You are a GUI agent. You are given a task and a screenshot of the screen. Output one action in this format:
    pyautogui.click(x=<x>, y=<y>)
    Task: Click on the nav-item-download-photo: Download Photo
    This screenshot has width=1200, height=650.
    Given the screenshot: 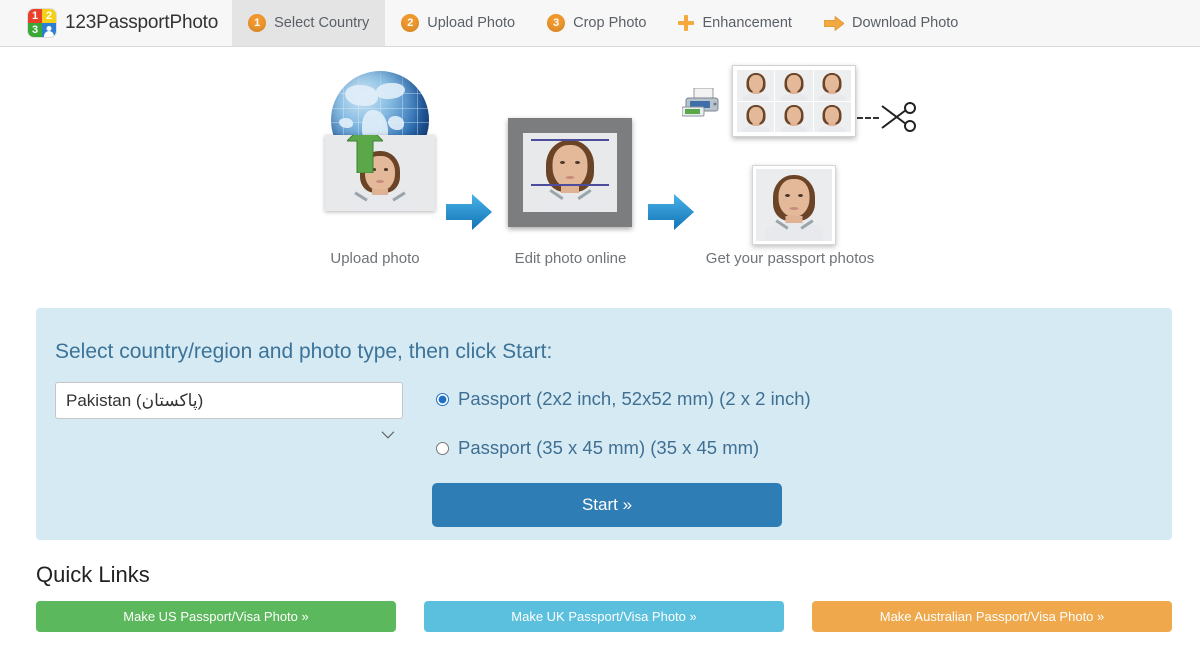 What is the action you would take?
    pyautogui.click(x=891, y=23)
    